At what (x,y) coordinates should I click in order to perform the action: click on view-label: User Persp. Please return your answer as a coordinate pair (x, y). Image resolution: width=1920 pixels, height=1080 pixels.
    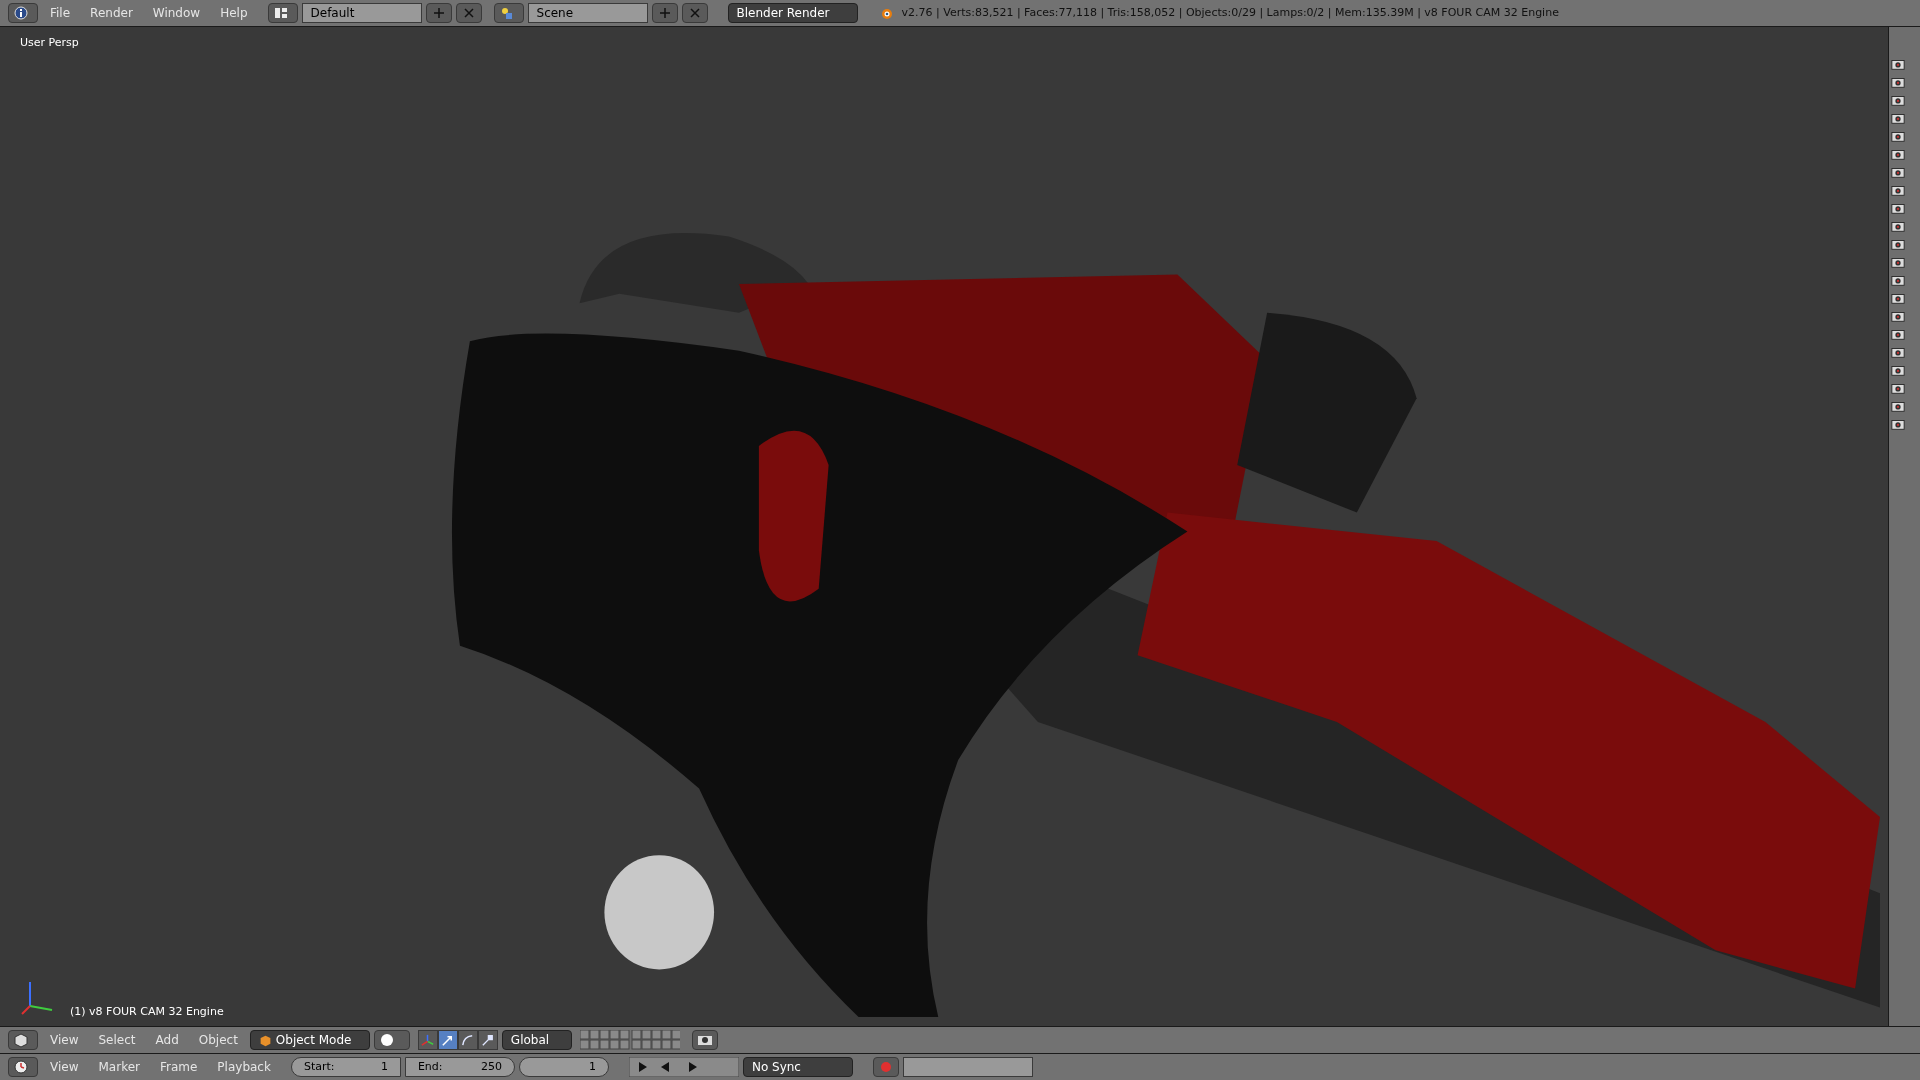
    Looking at the image, I should click on (49, 43).